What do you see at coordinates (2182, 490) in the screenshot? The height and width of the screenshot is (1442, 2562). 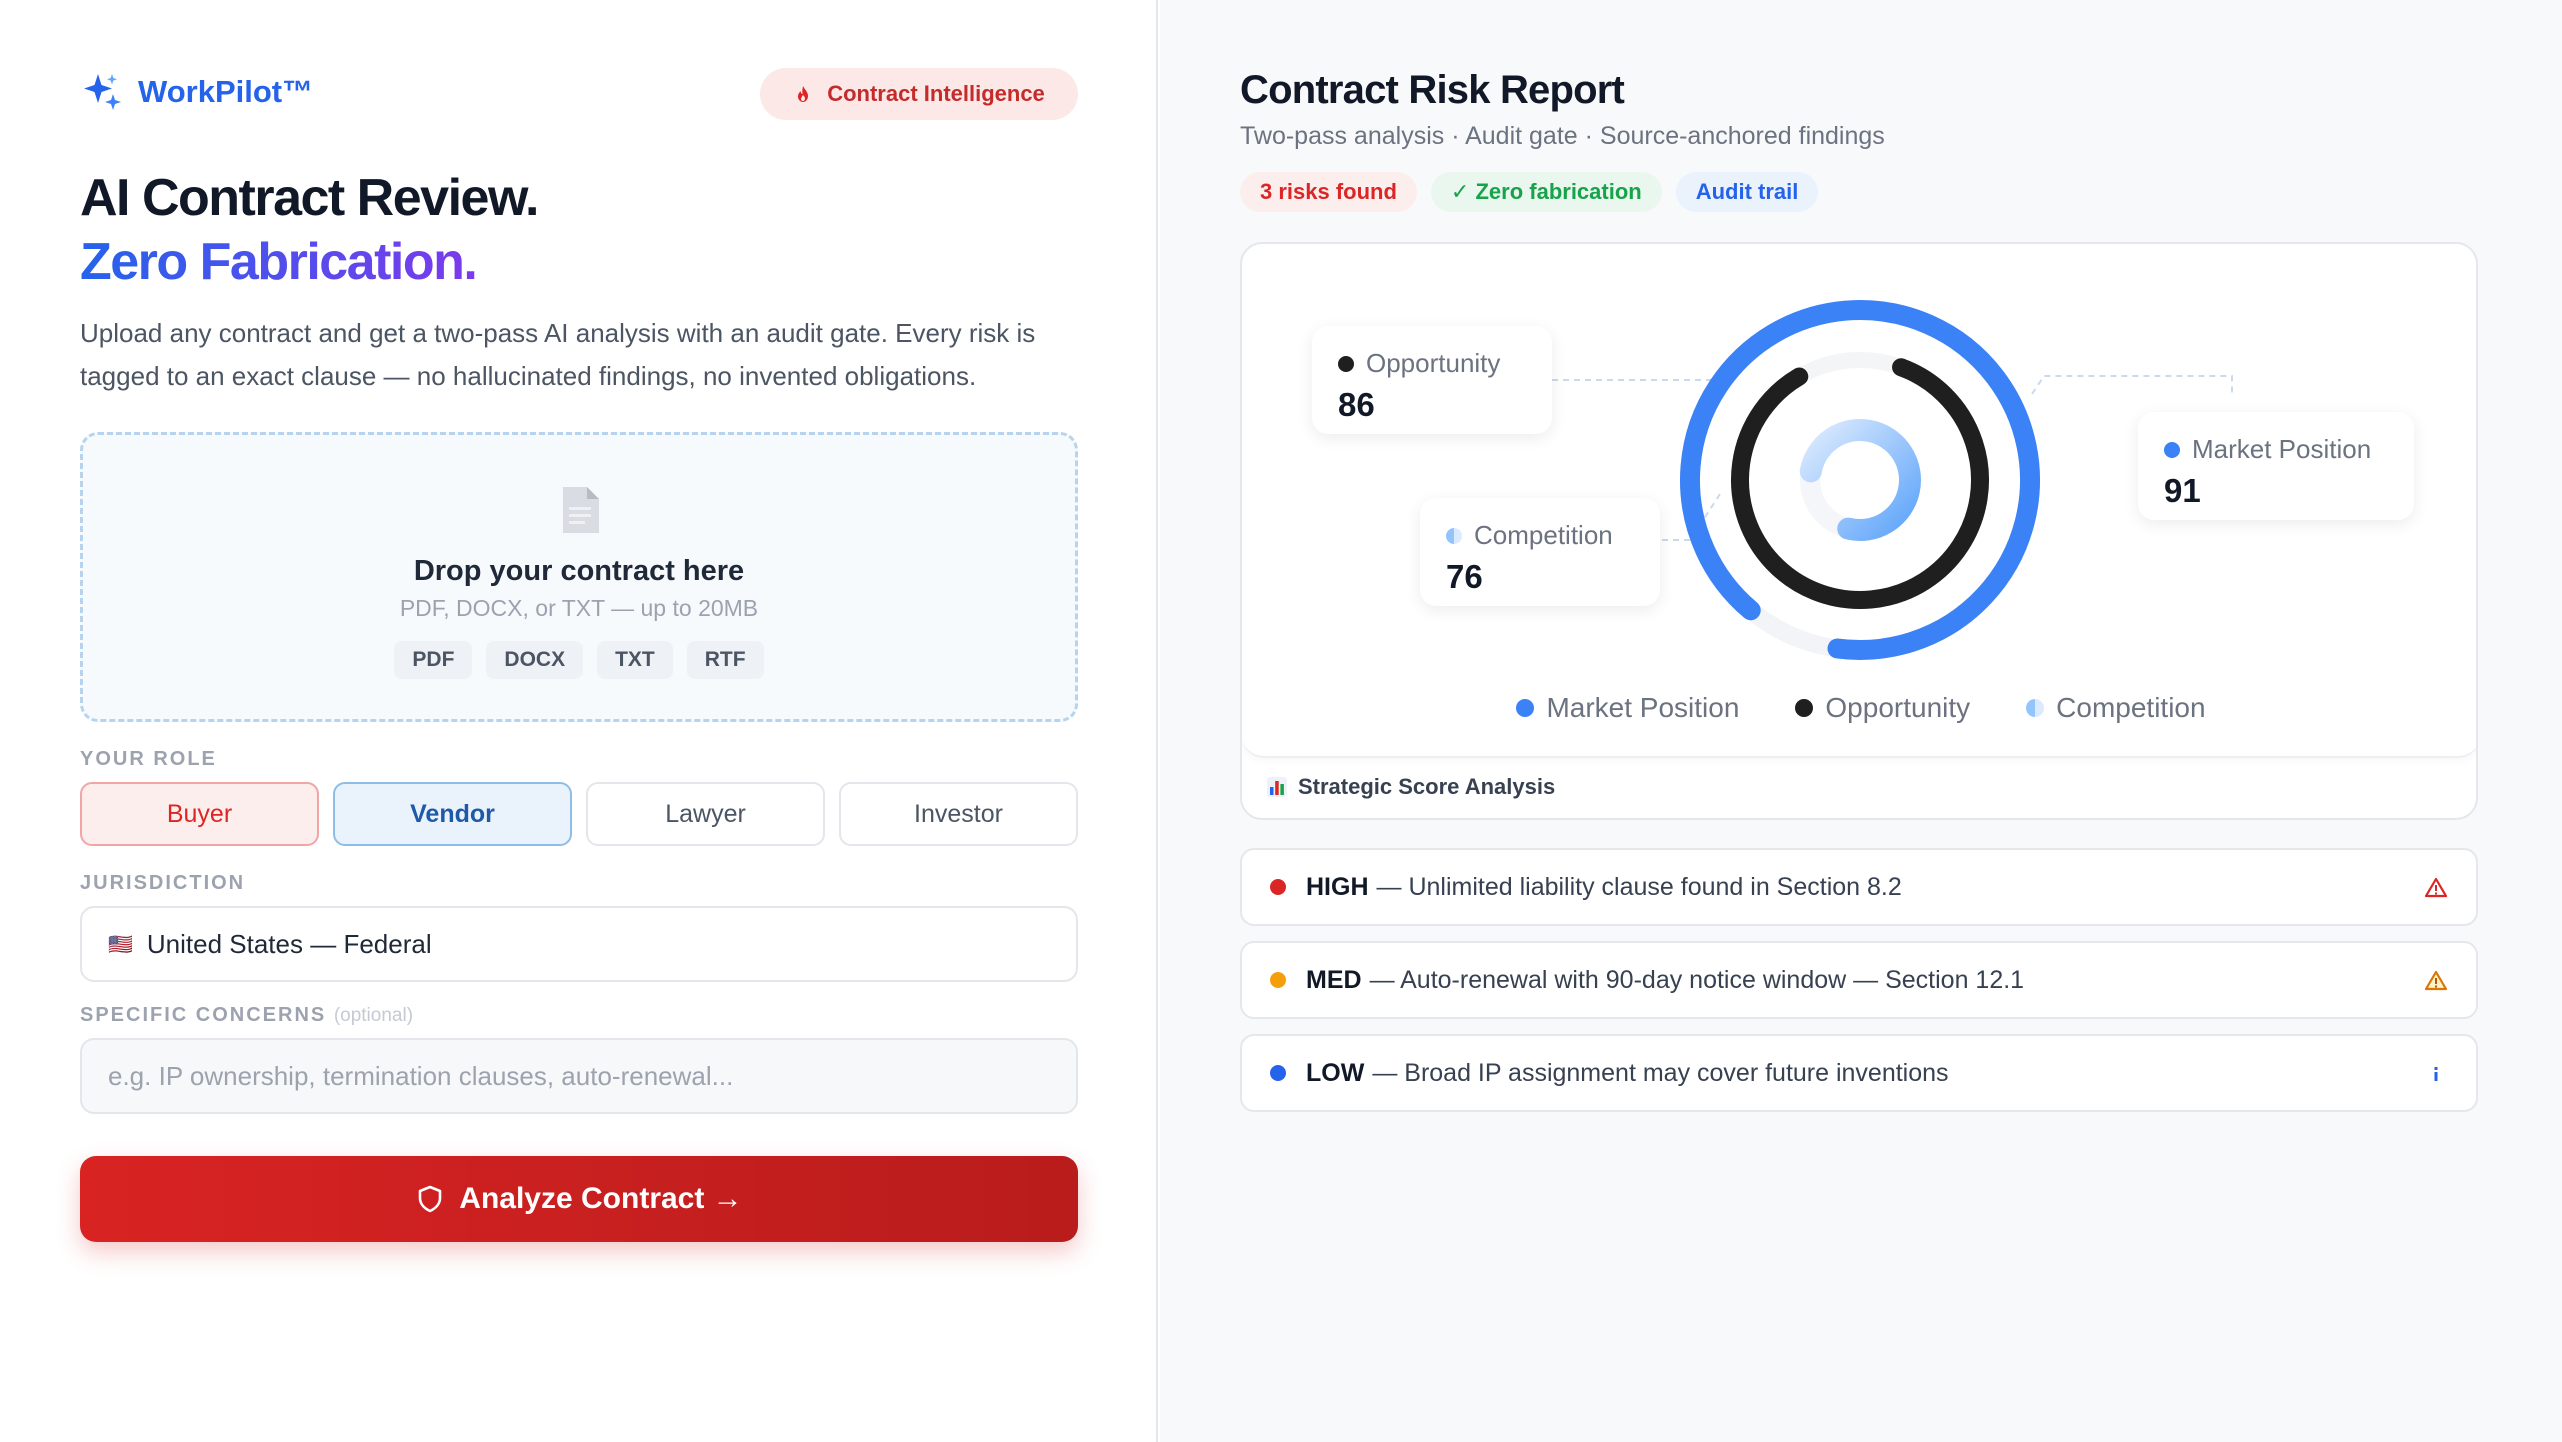 I see `market-position-value: 91` at bounding box center [2182, 490].